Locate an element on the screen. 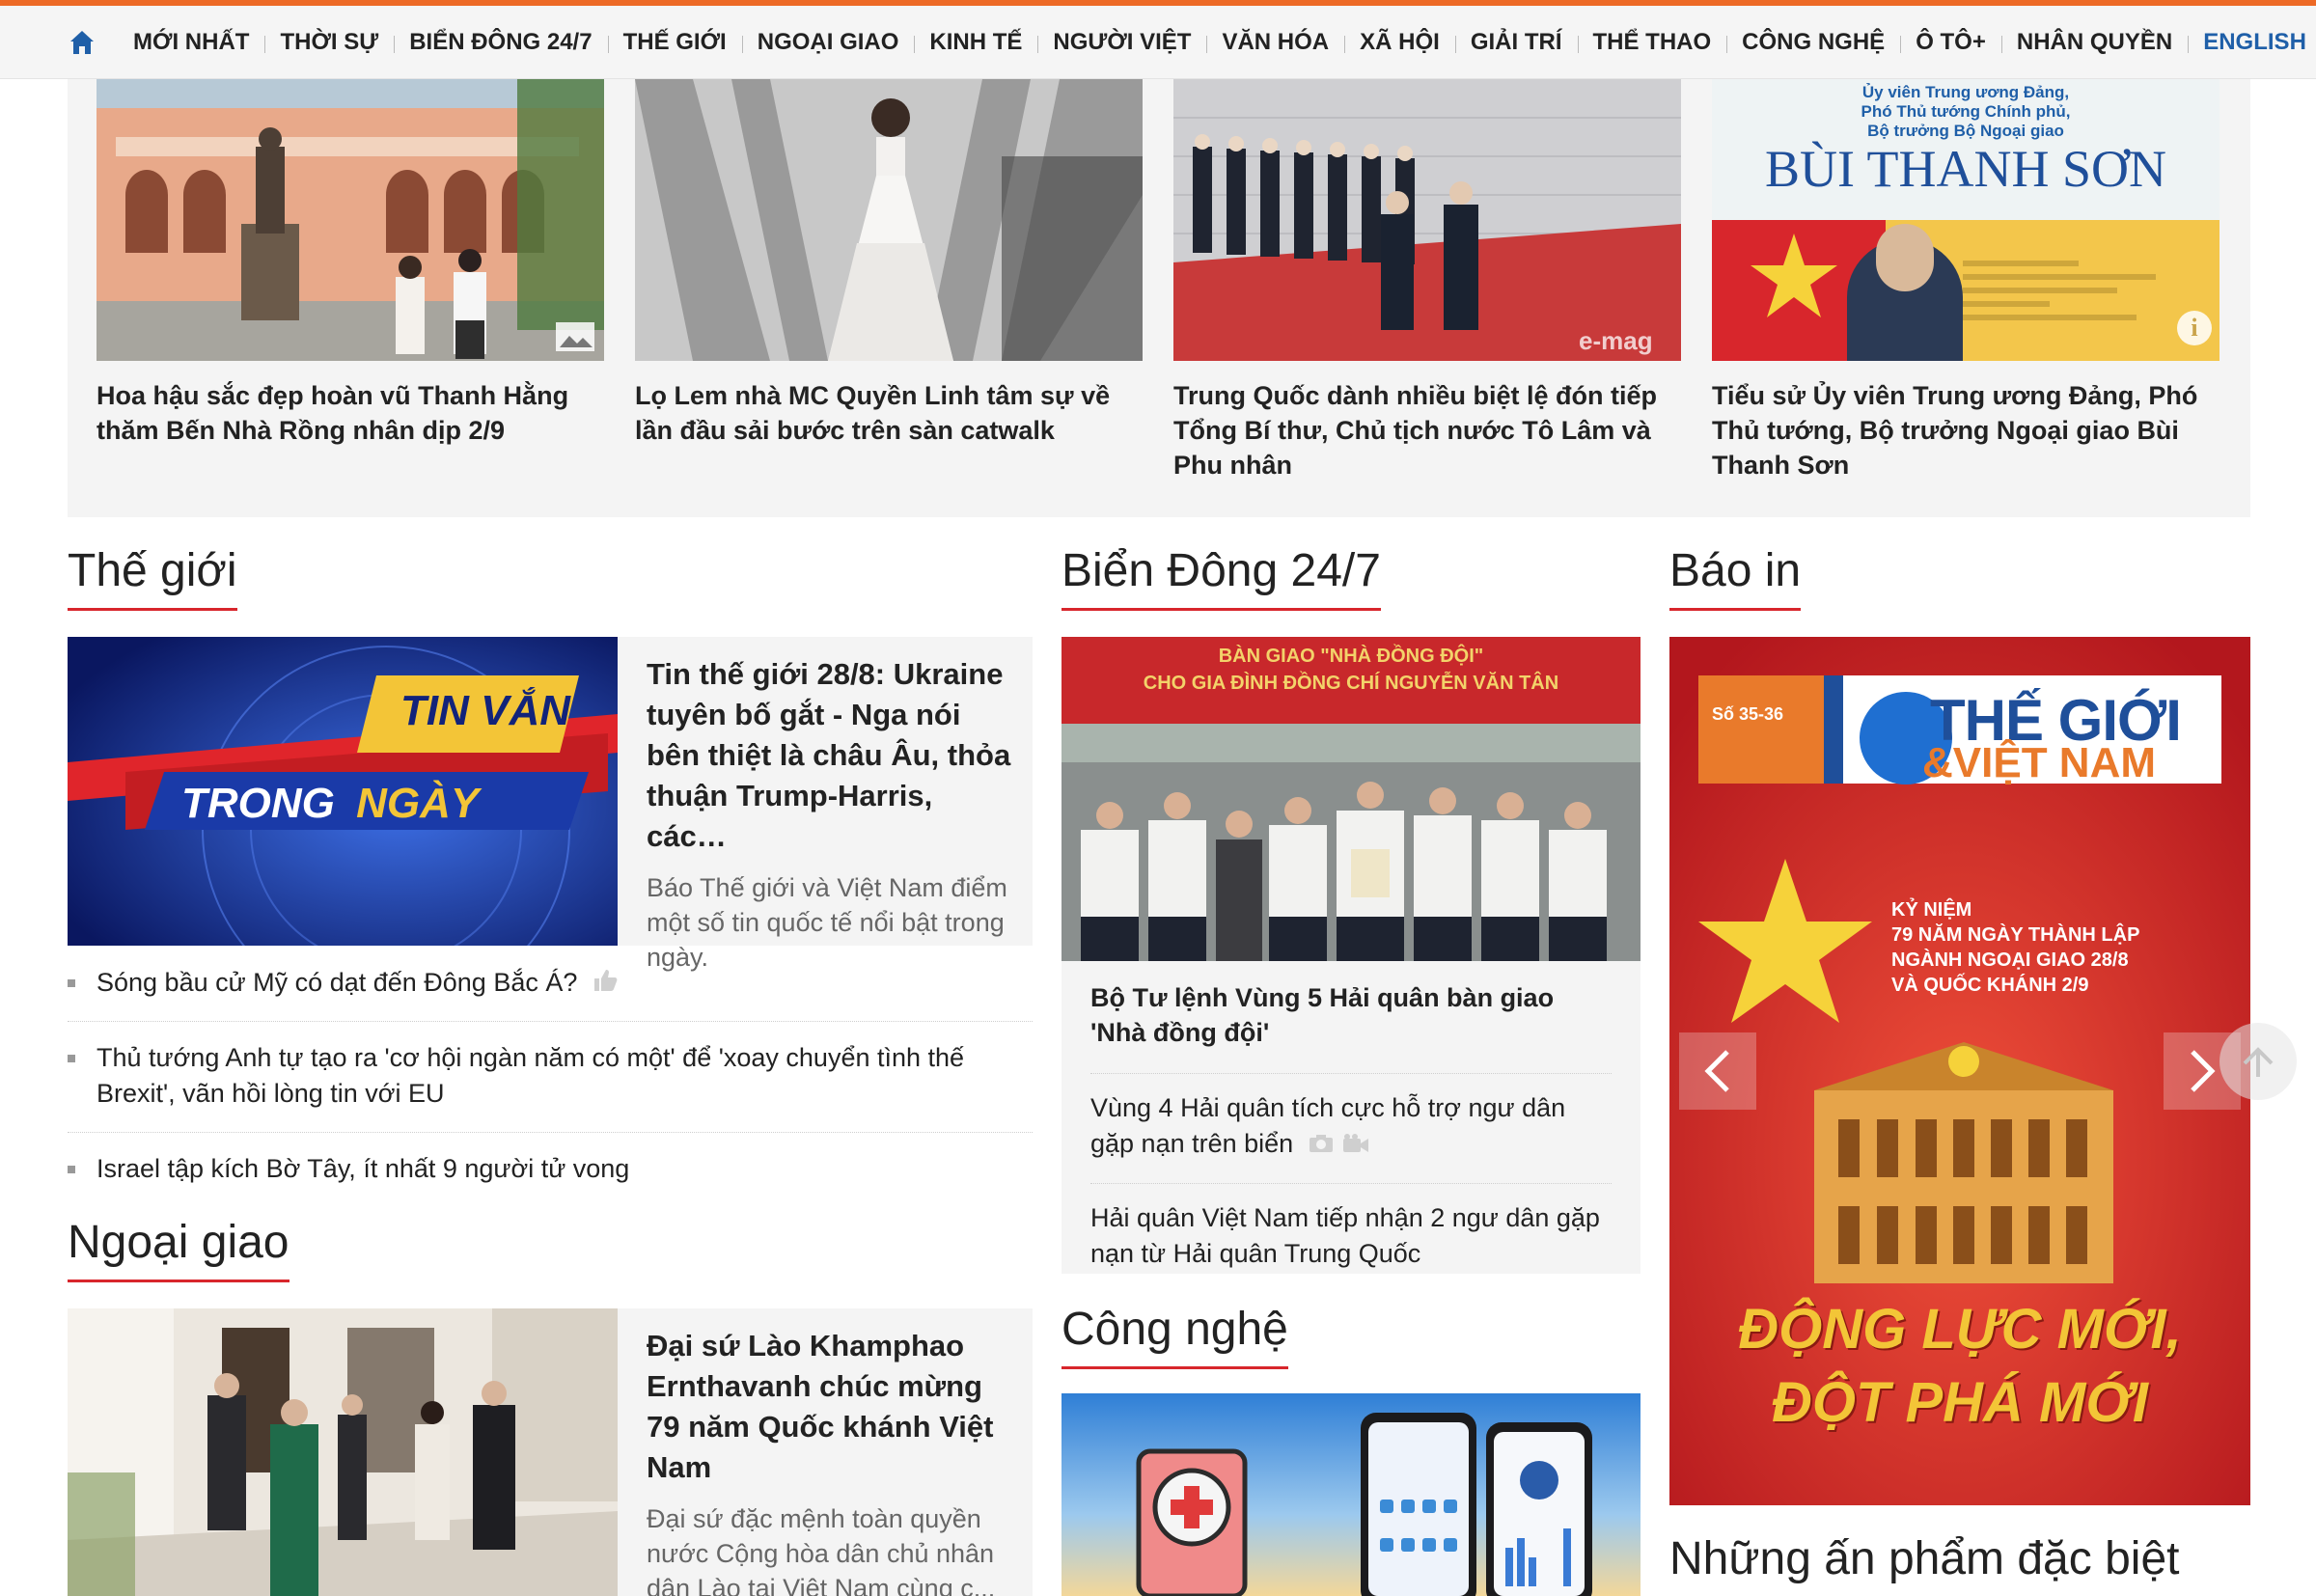 Image resolution: width=2316 pixels, height=1596 pixels. cover-headline: KỶ NIỆM is located at coordinates (1931, 910).